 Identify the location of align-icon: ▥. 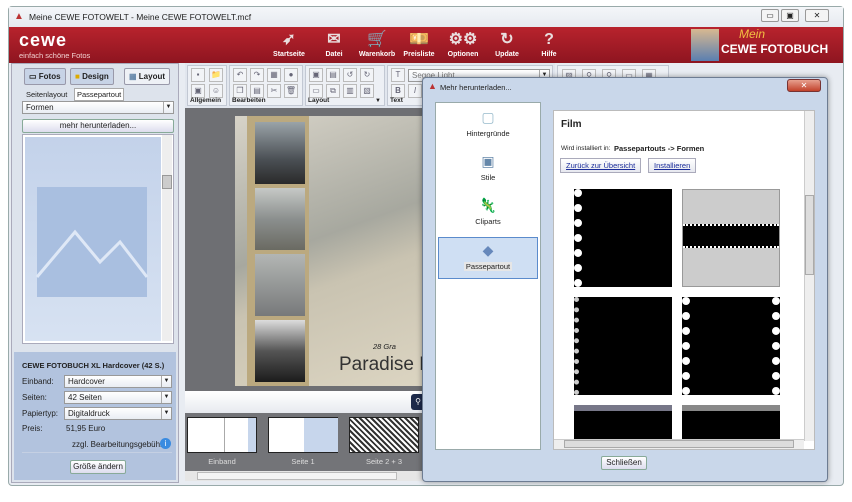
(350, 91).